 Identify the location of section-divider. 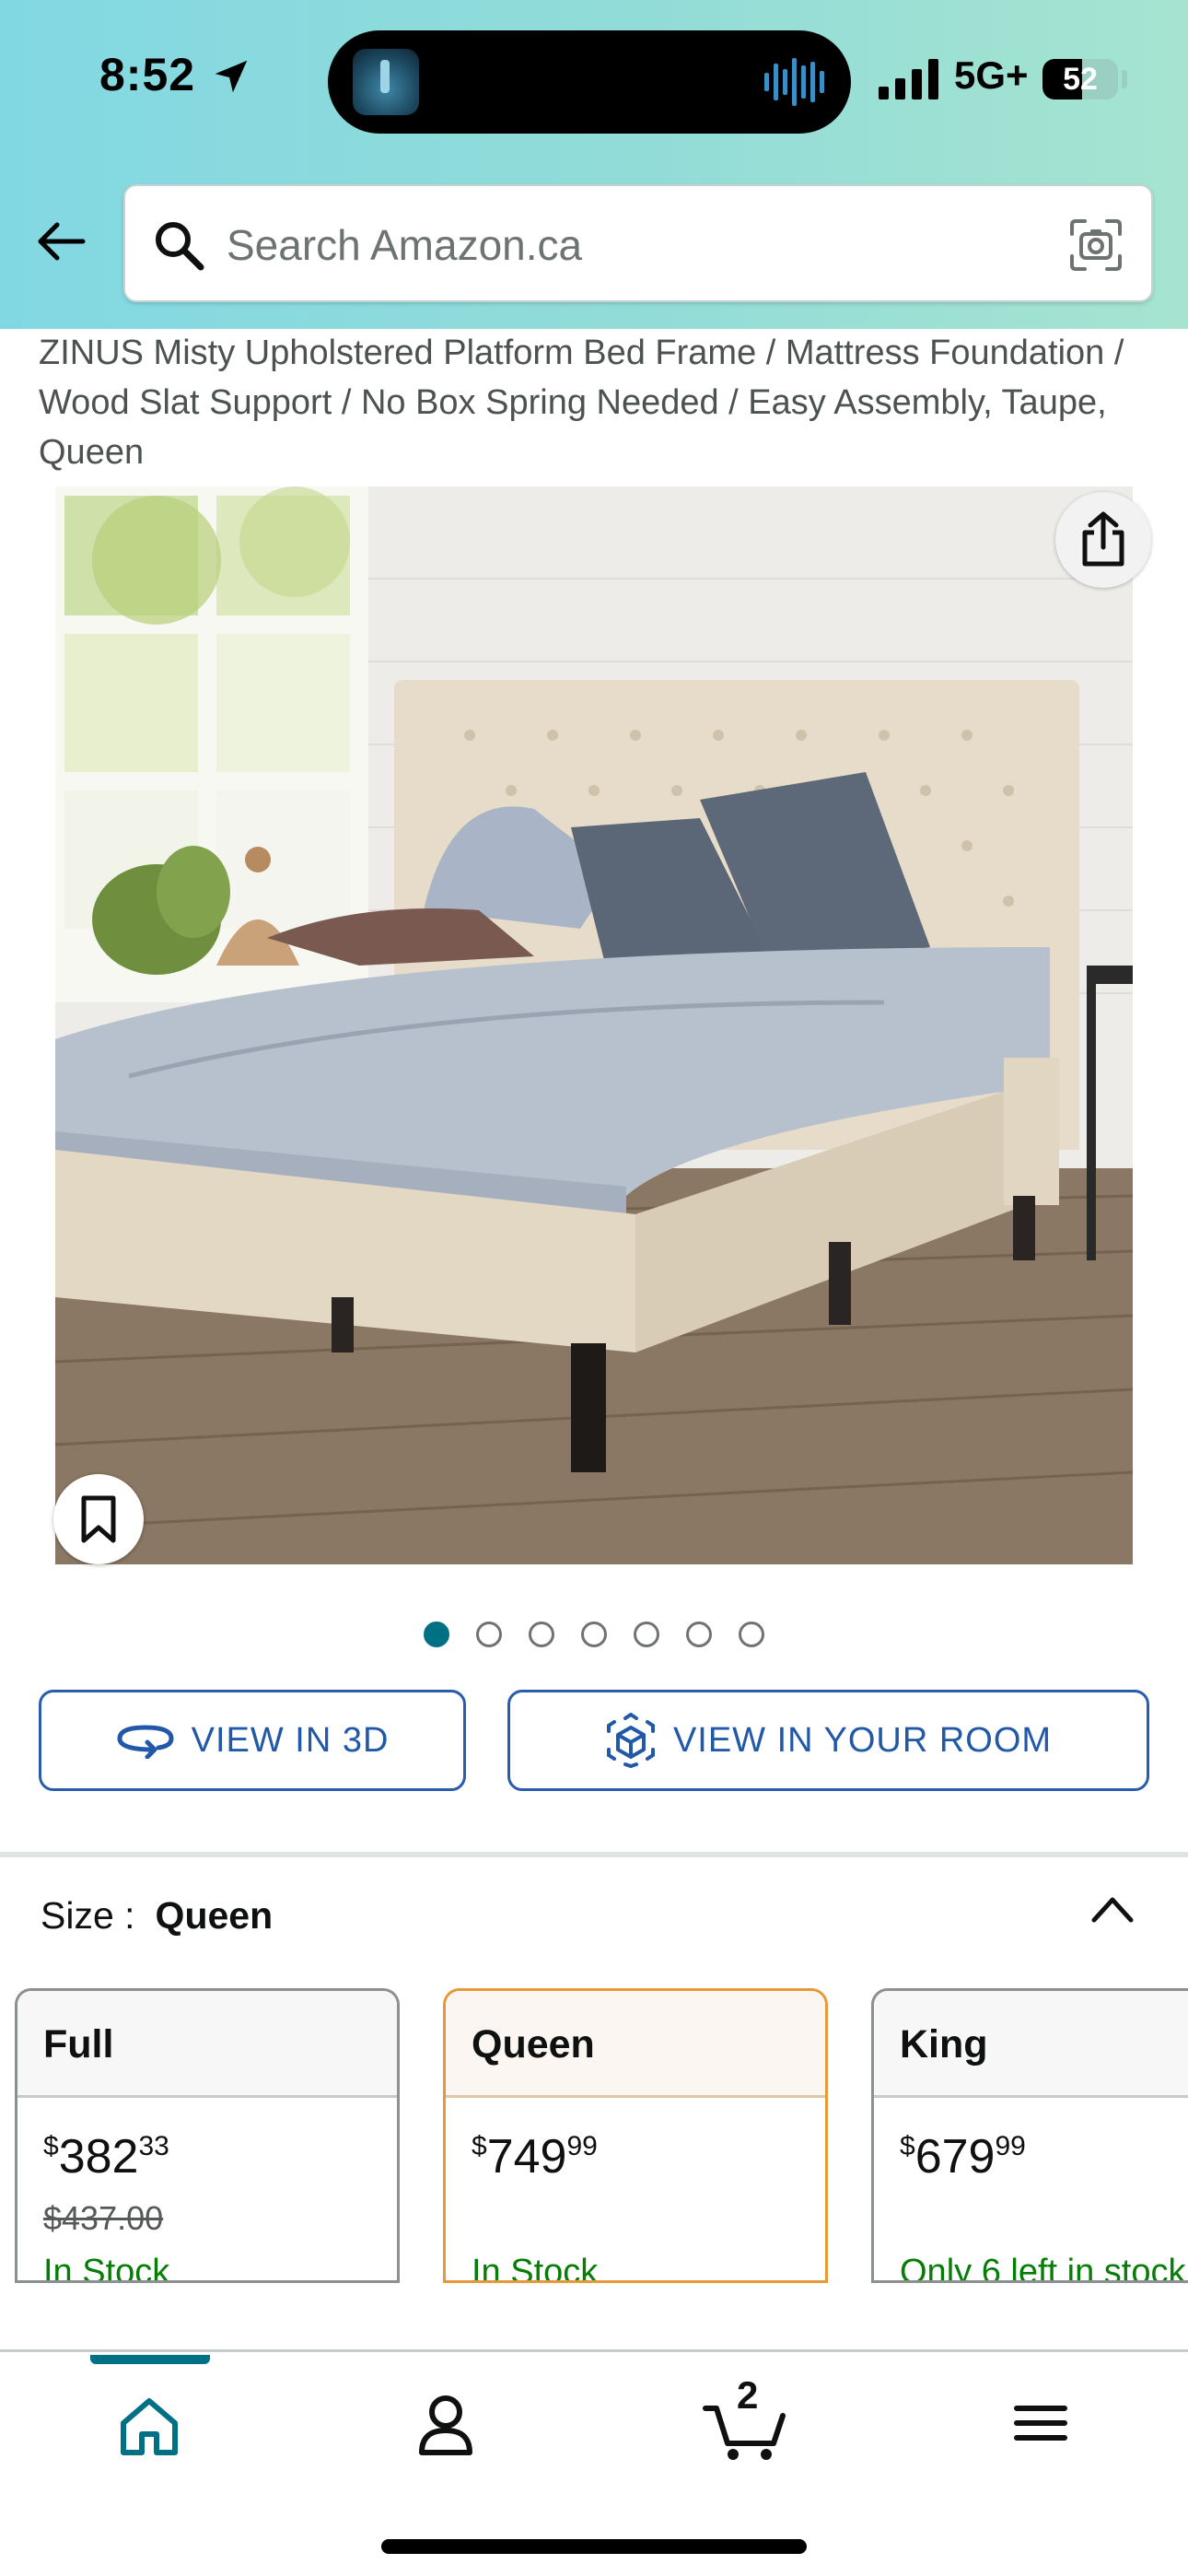
(594, 1854).